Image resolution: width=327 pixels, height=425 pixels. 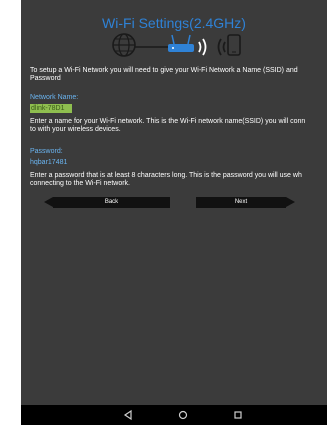 I want to click on phone-icon, so click(x=234, y=45).